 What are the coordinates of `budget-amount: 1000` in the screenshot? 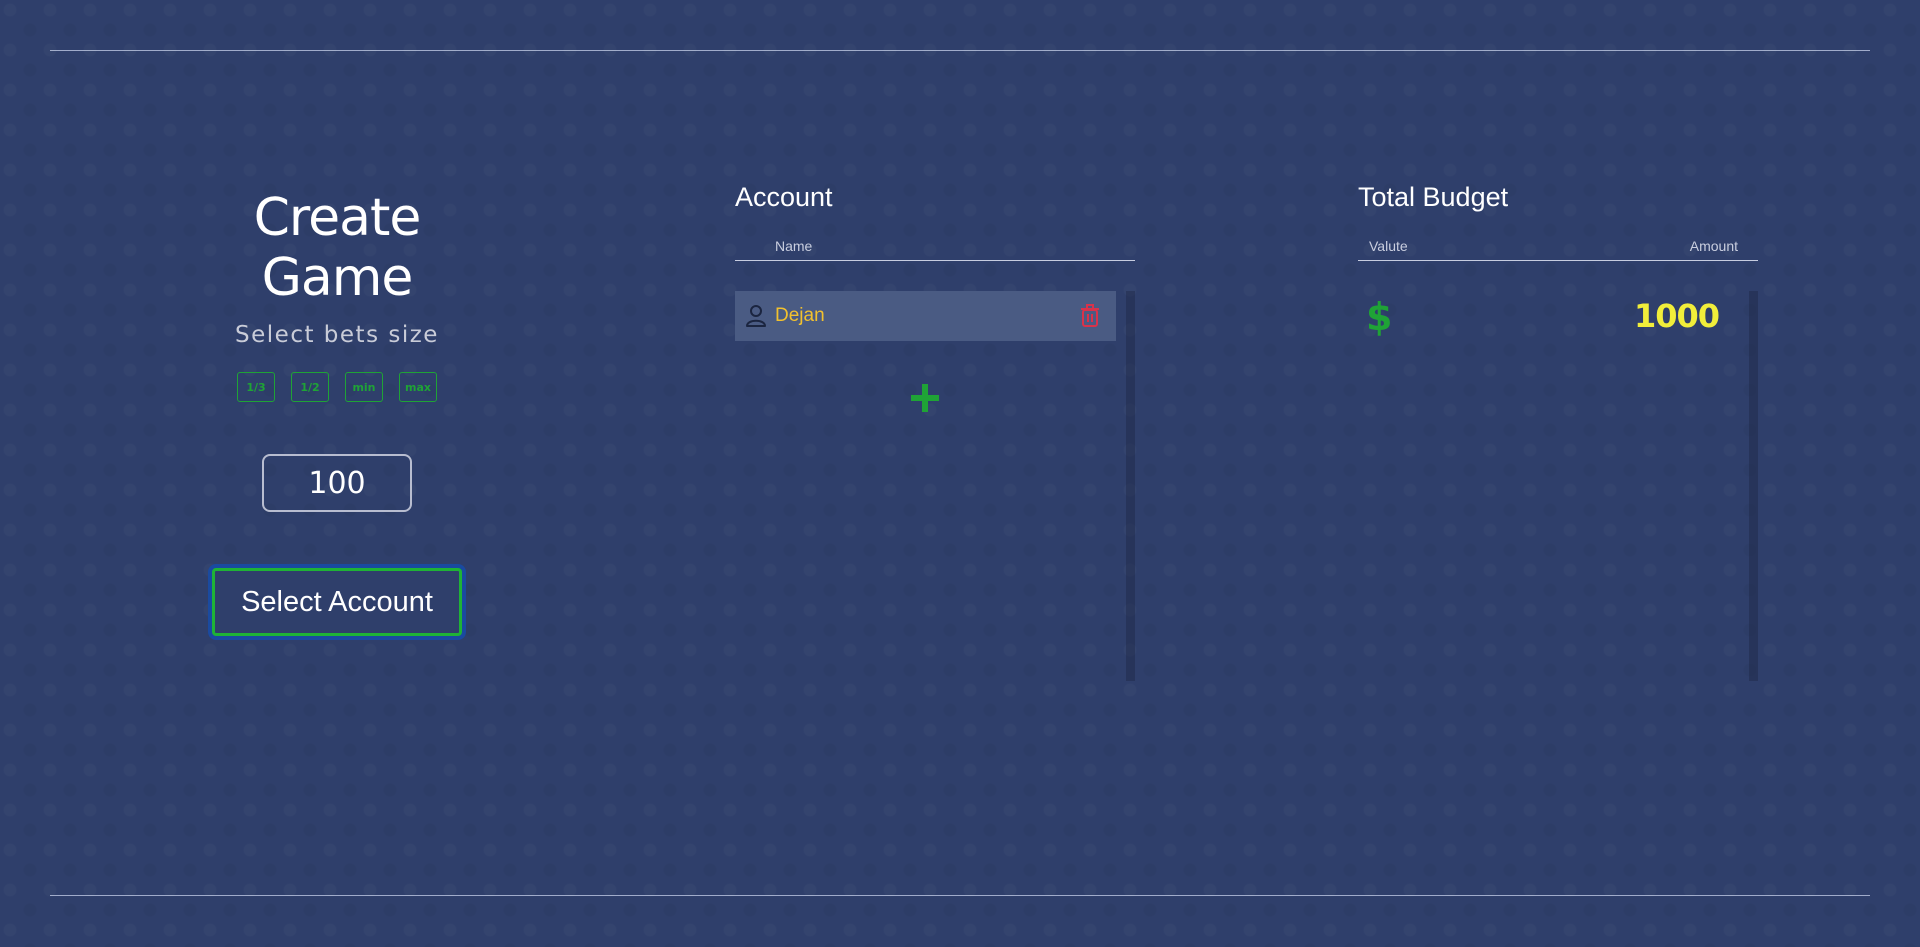 It's located at (1676, 316).